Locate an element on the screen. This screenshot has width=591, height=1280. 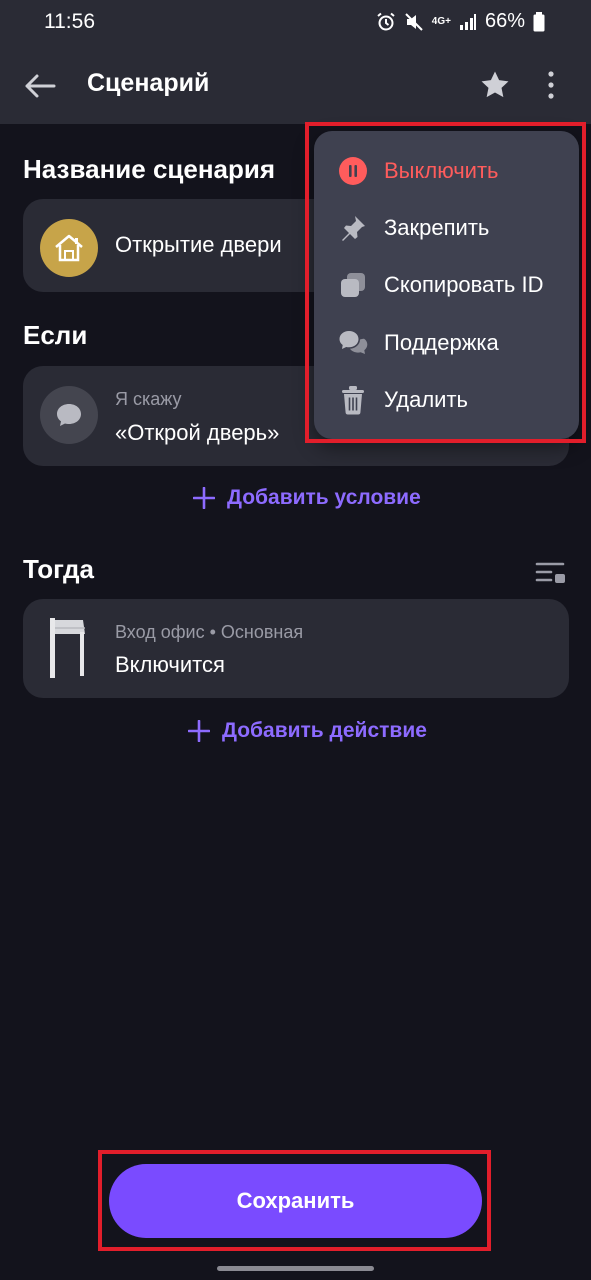
scenario-name-value: Открытие двери is located at coordinates (198, 244).